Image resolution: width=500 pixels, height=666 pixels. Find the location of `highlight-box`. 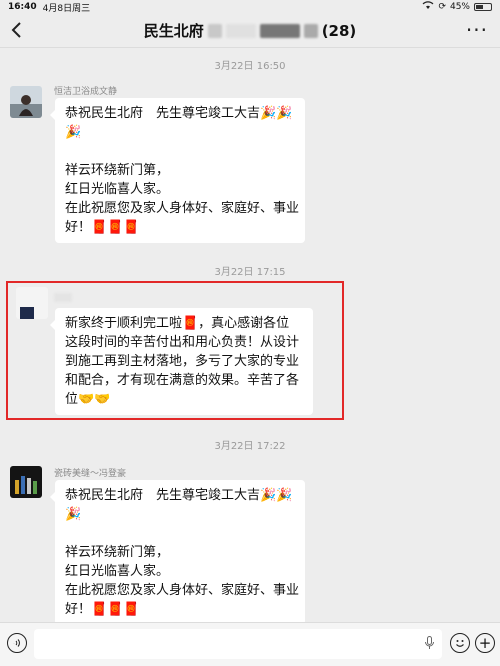

highlight-box is located at coordinates (175, 350).